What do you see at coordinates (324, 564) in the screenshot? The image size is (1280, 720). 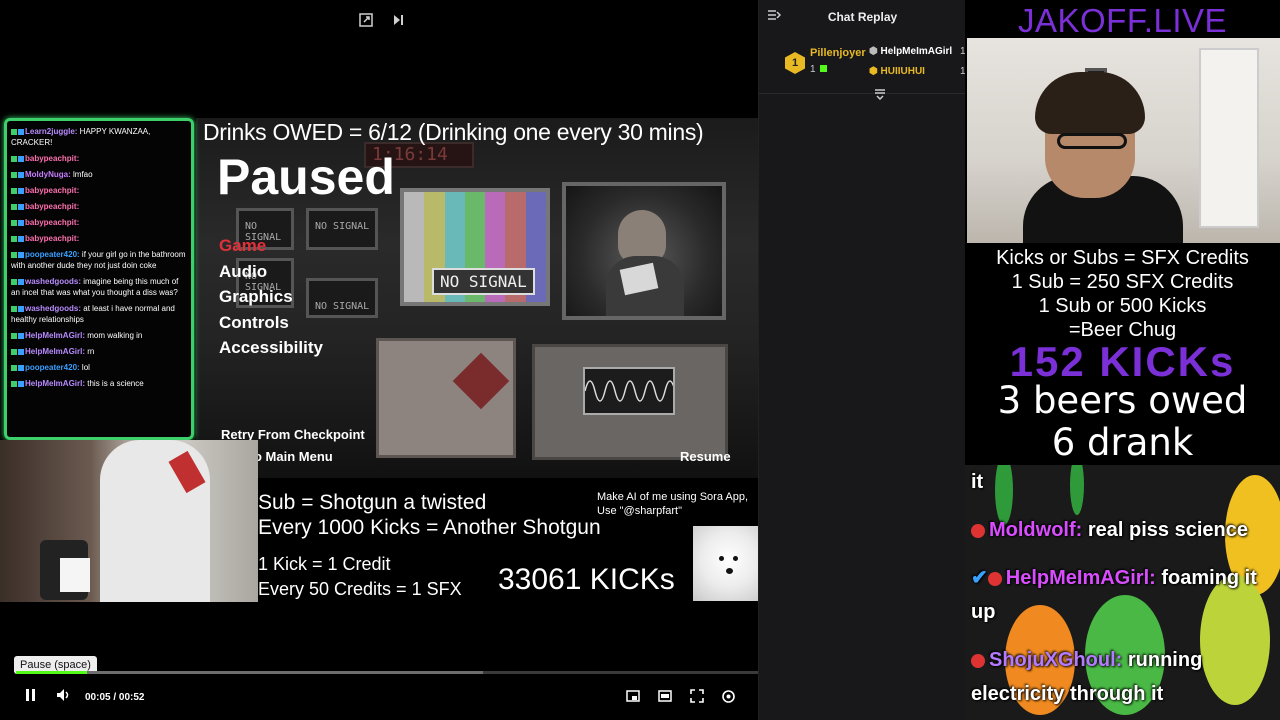 I see `promo-line-kick: 1 Kick = 1 Credit` at bounding box center [324, 564].